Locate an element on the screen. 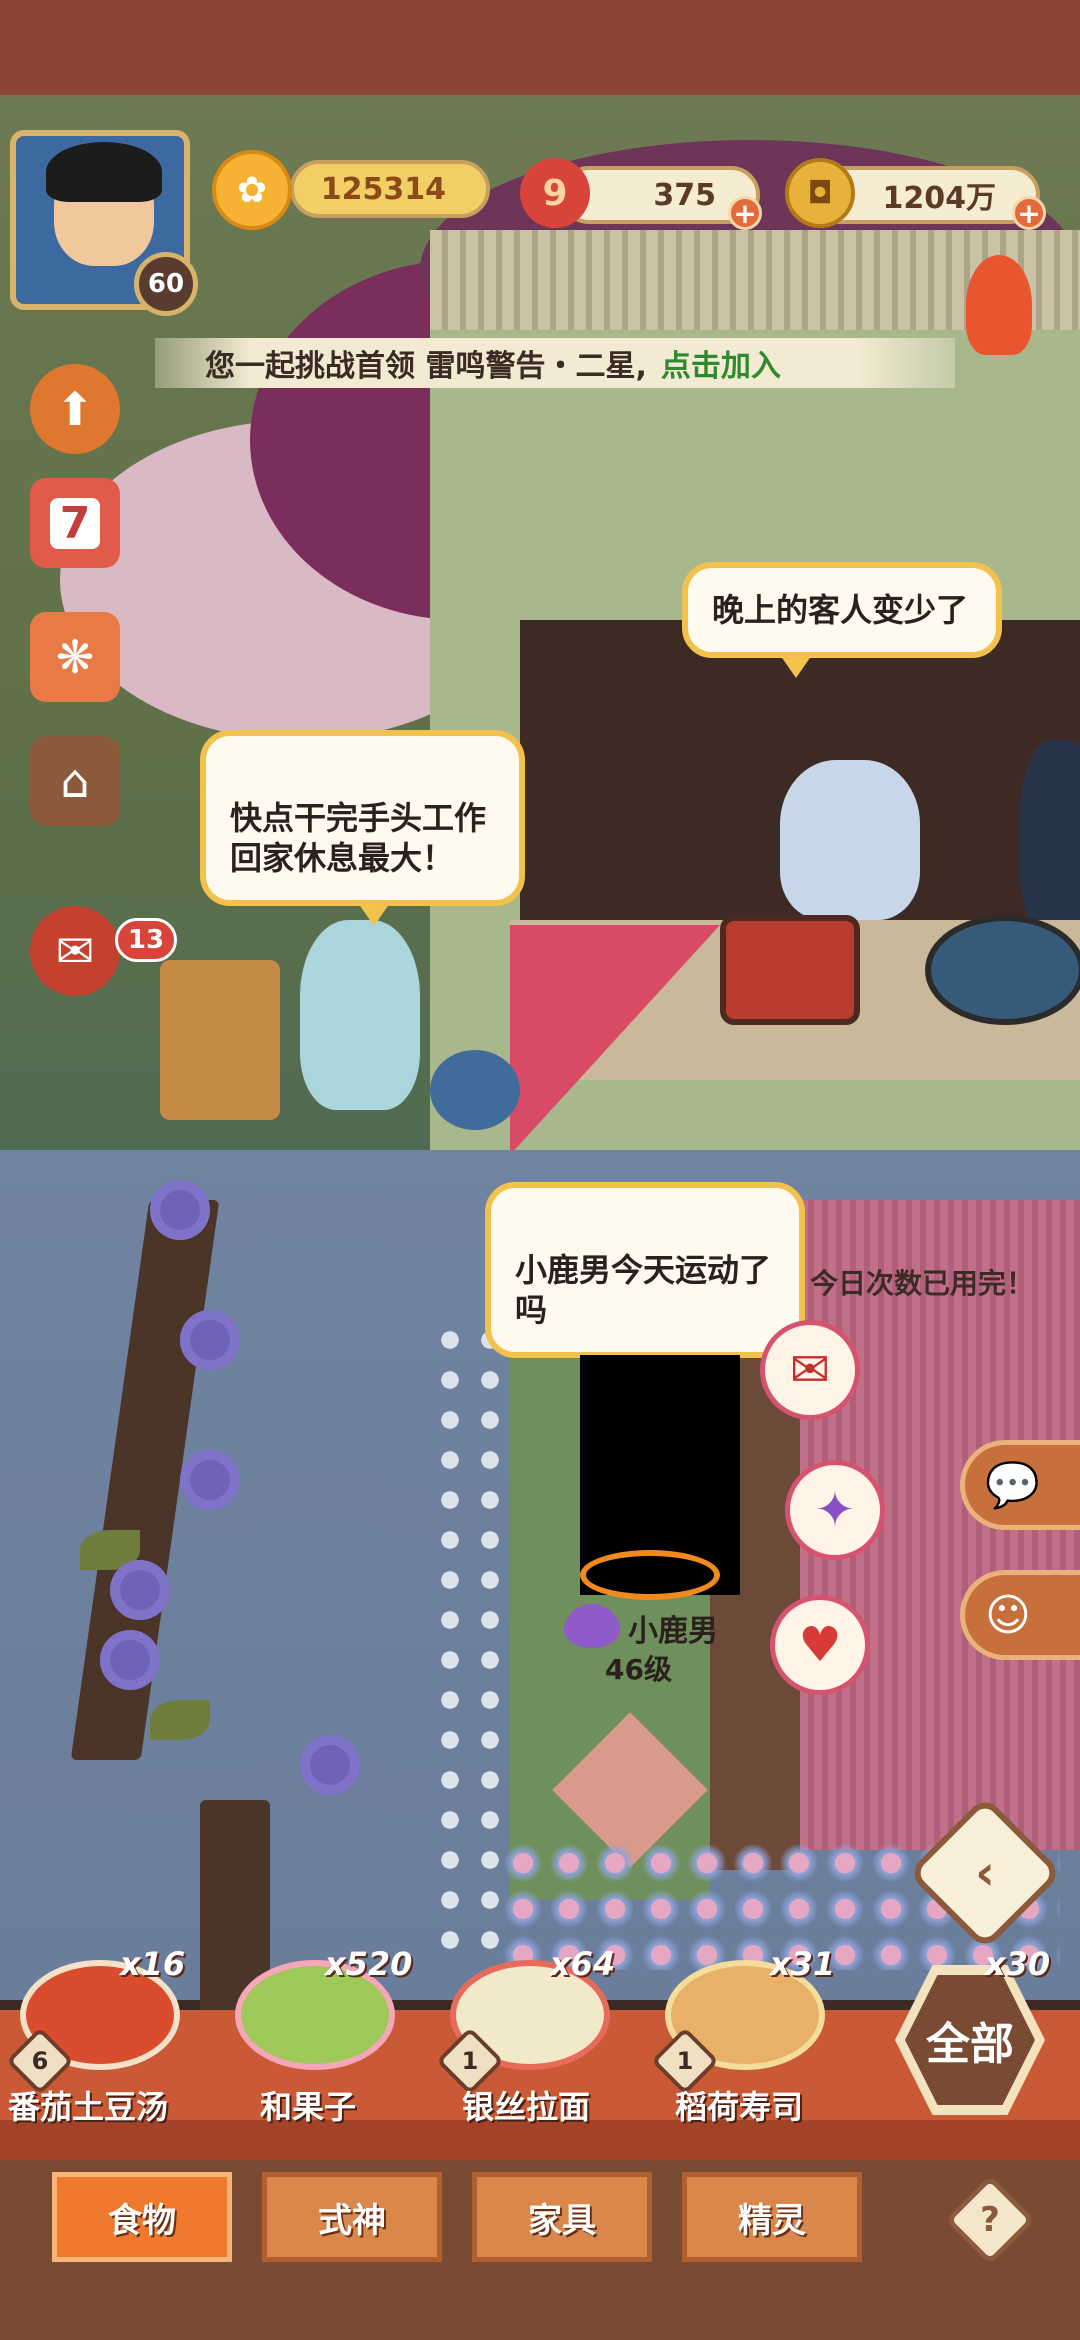  food-name: 和果子 is located at coordinates (308, 2107).